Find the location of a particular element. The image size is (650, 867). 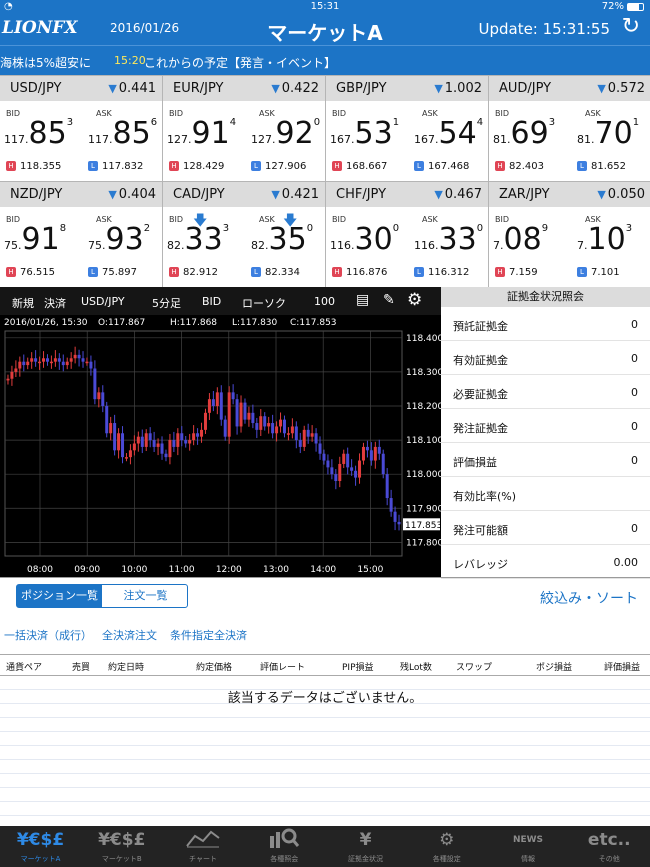

column-header: 残Lot数 is located at coordinates (416, 666).